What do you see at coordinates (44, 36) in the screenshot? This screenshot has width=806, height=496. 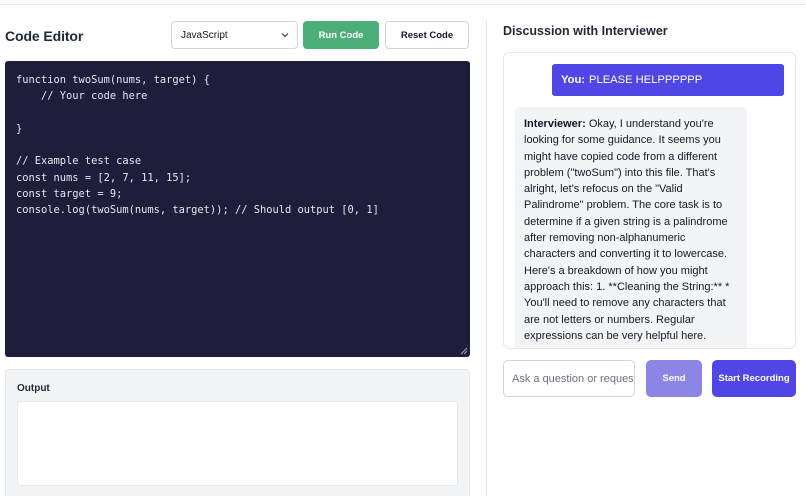 I see `editor-title: Code Editor` at bounding box center [44, 36].